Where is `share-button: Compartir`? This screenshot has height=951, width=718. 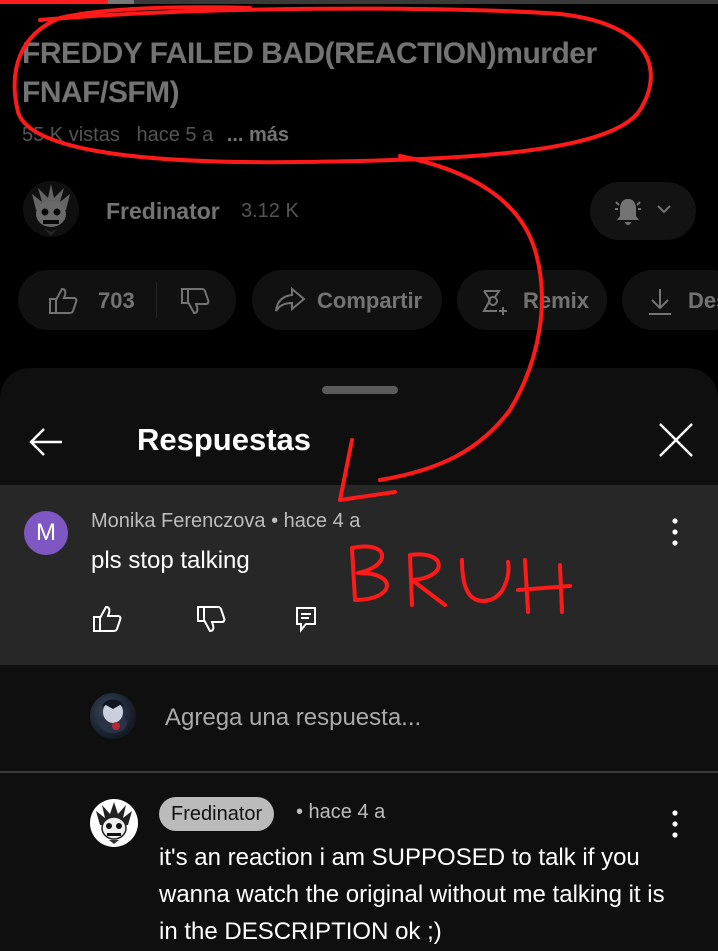
share-button: Compartir is located at coordinates (347, 300).